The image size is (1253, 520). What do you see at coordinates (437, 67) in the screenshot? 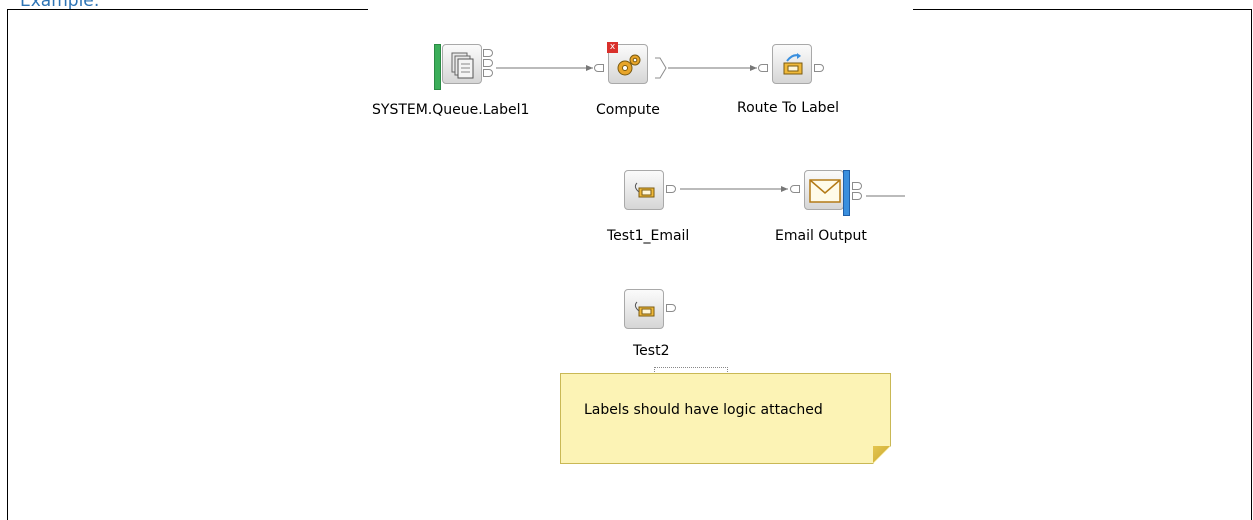
I see `input-bar` at bounding box center [437, 67].